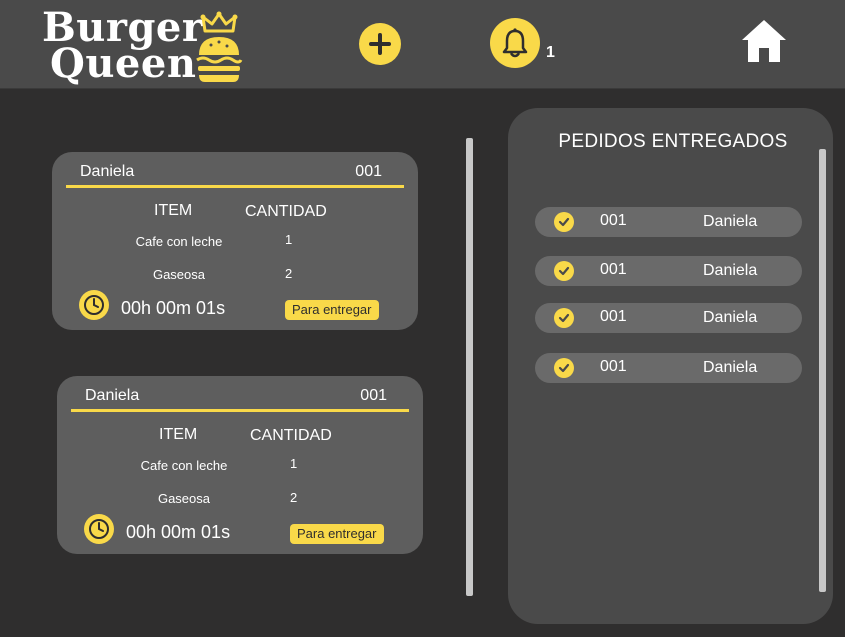 This screenshot has width=845, height=637. I want to click on bell-icon, so click(515, 43).